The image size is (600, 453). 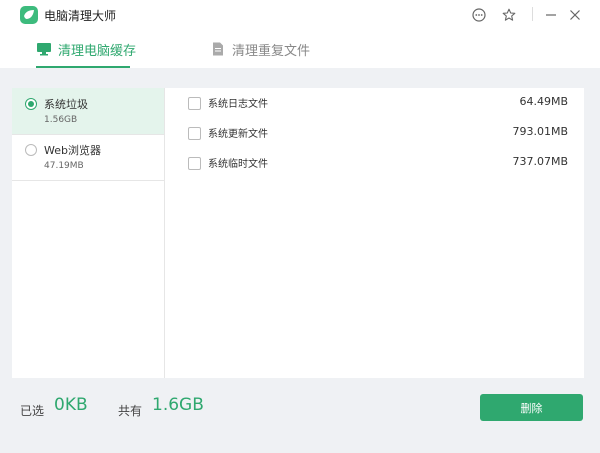 I want to click on file-name: 系统日志文件, so click(x=238, y=104).